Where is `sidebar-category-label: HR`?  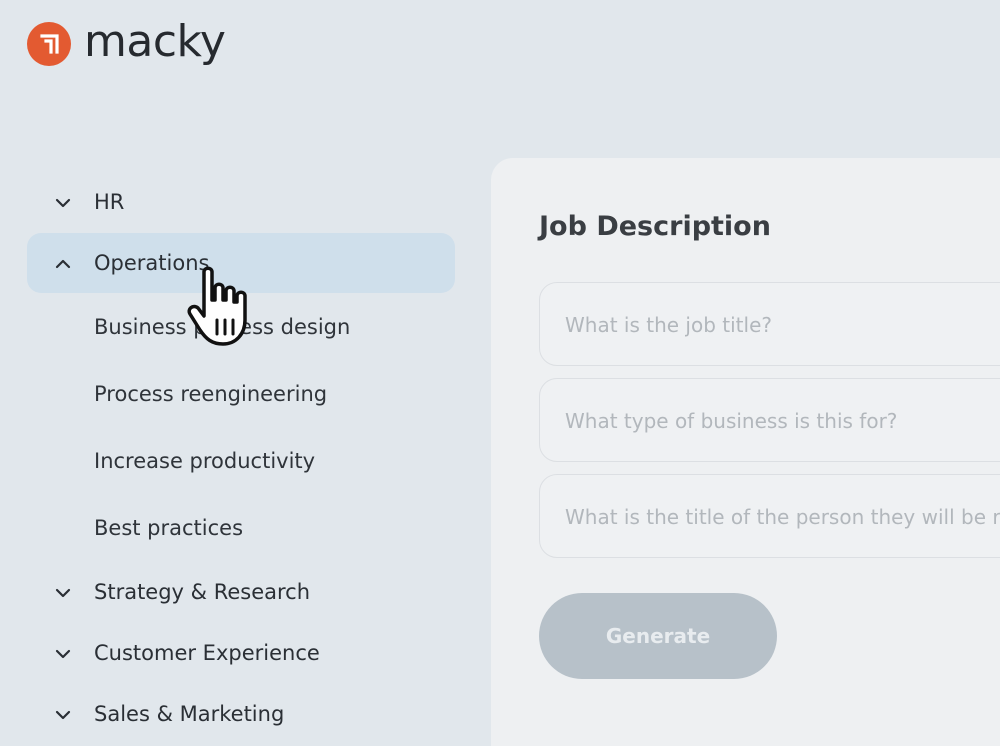 sidebar-category-label: HR is located at coordinates (109, 202).